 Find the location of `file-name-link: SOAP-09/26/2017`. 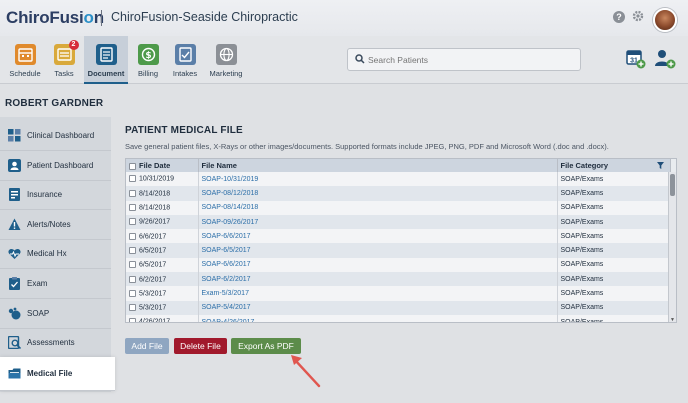

file-name-link: SOAP-09/26/2017 is located at coordinates (378, 222).